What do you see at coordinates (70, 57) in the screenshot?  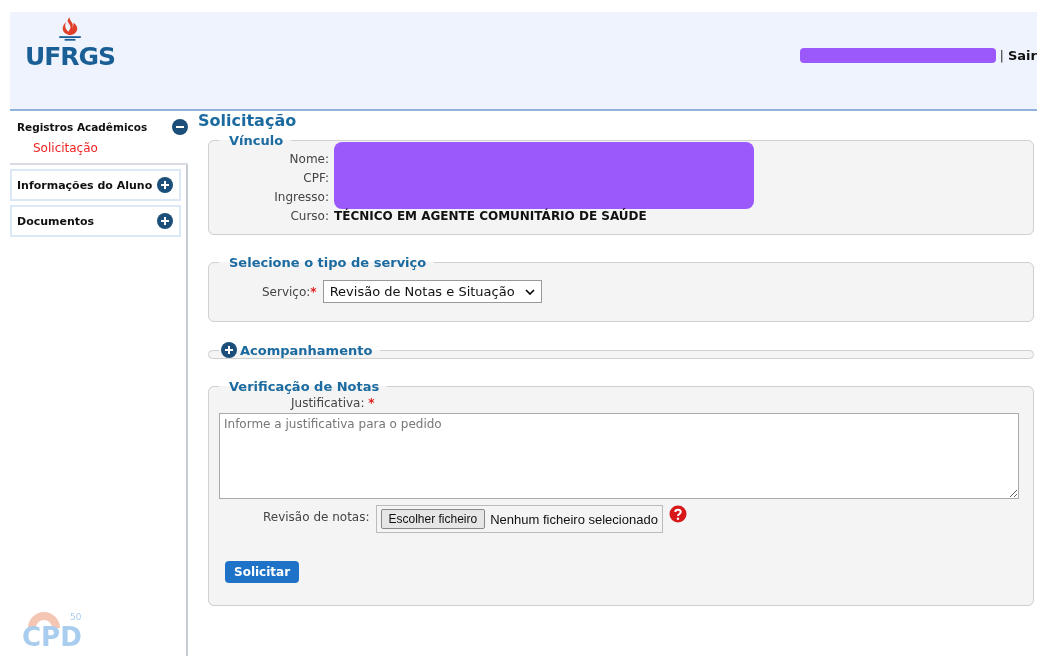 I see `logo-text: UFRGS` at bounding box center [70, 57].